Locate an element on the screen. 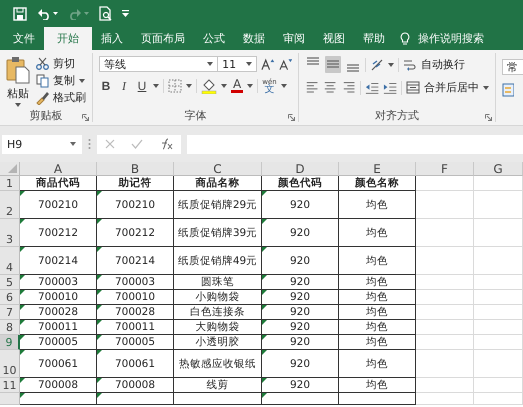 This screenshot has height=407, width=523. ribbon-tab: 公式 is located at coordinates (214, 38).